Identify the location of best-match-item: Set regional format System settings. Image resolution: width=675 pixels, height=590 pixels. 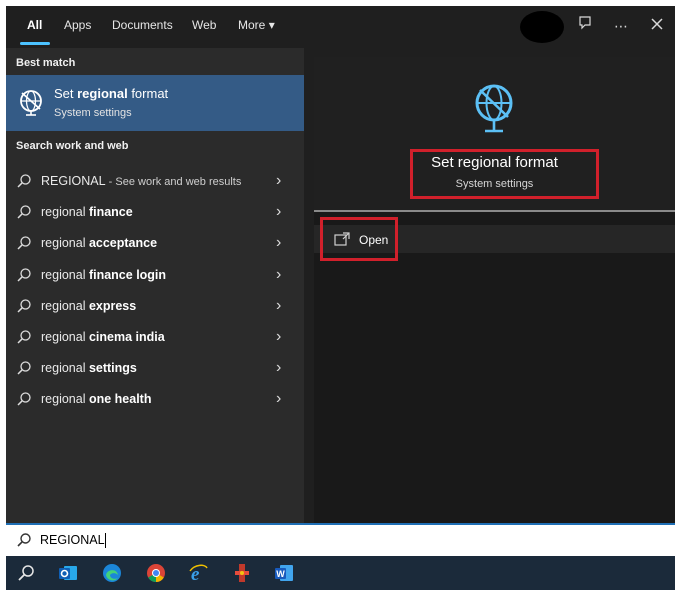
(155, 103).